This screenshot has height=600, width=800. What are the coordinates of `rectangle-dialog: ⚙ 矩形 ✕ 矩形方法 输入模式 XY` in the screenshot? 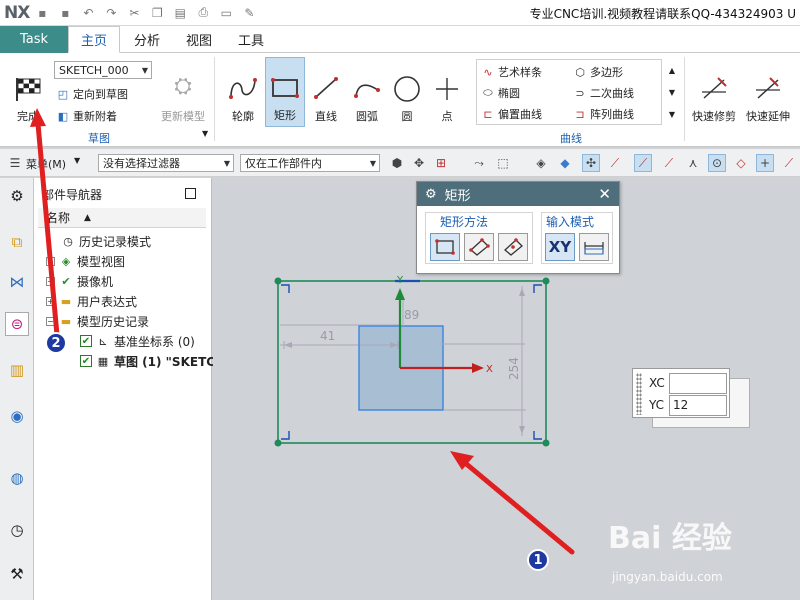 It's located at (518, 227).